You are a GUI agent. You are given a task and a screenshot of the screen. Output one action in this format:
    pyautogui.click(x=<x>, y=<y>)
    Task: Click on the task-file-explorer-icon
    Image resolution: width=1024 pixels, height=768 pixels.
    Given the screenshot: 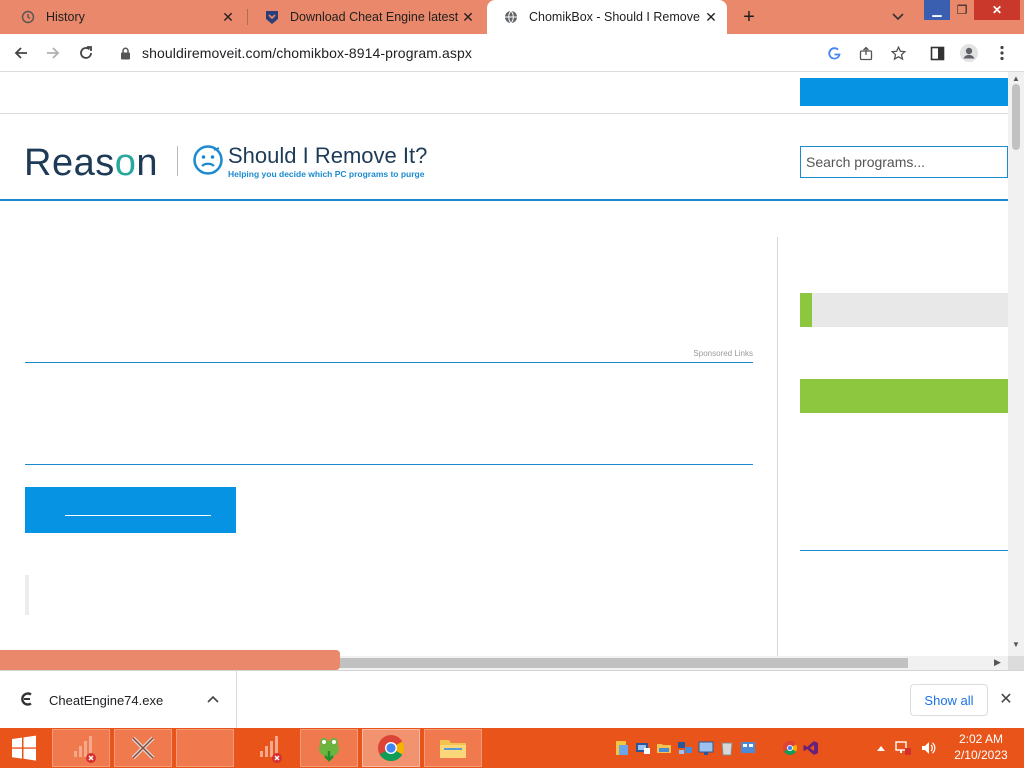 What is the action you would take?
    pyautogui.click(x=453, y=748)
    